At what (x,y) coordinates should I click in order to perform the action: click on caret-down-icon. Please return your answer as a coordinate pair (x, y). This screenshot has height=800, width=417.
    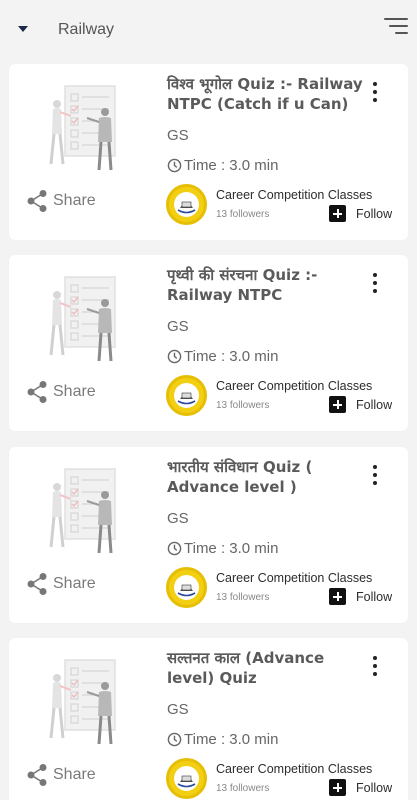
    Looking at the image, I should click on (23, 29).